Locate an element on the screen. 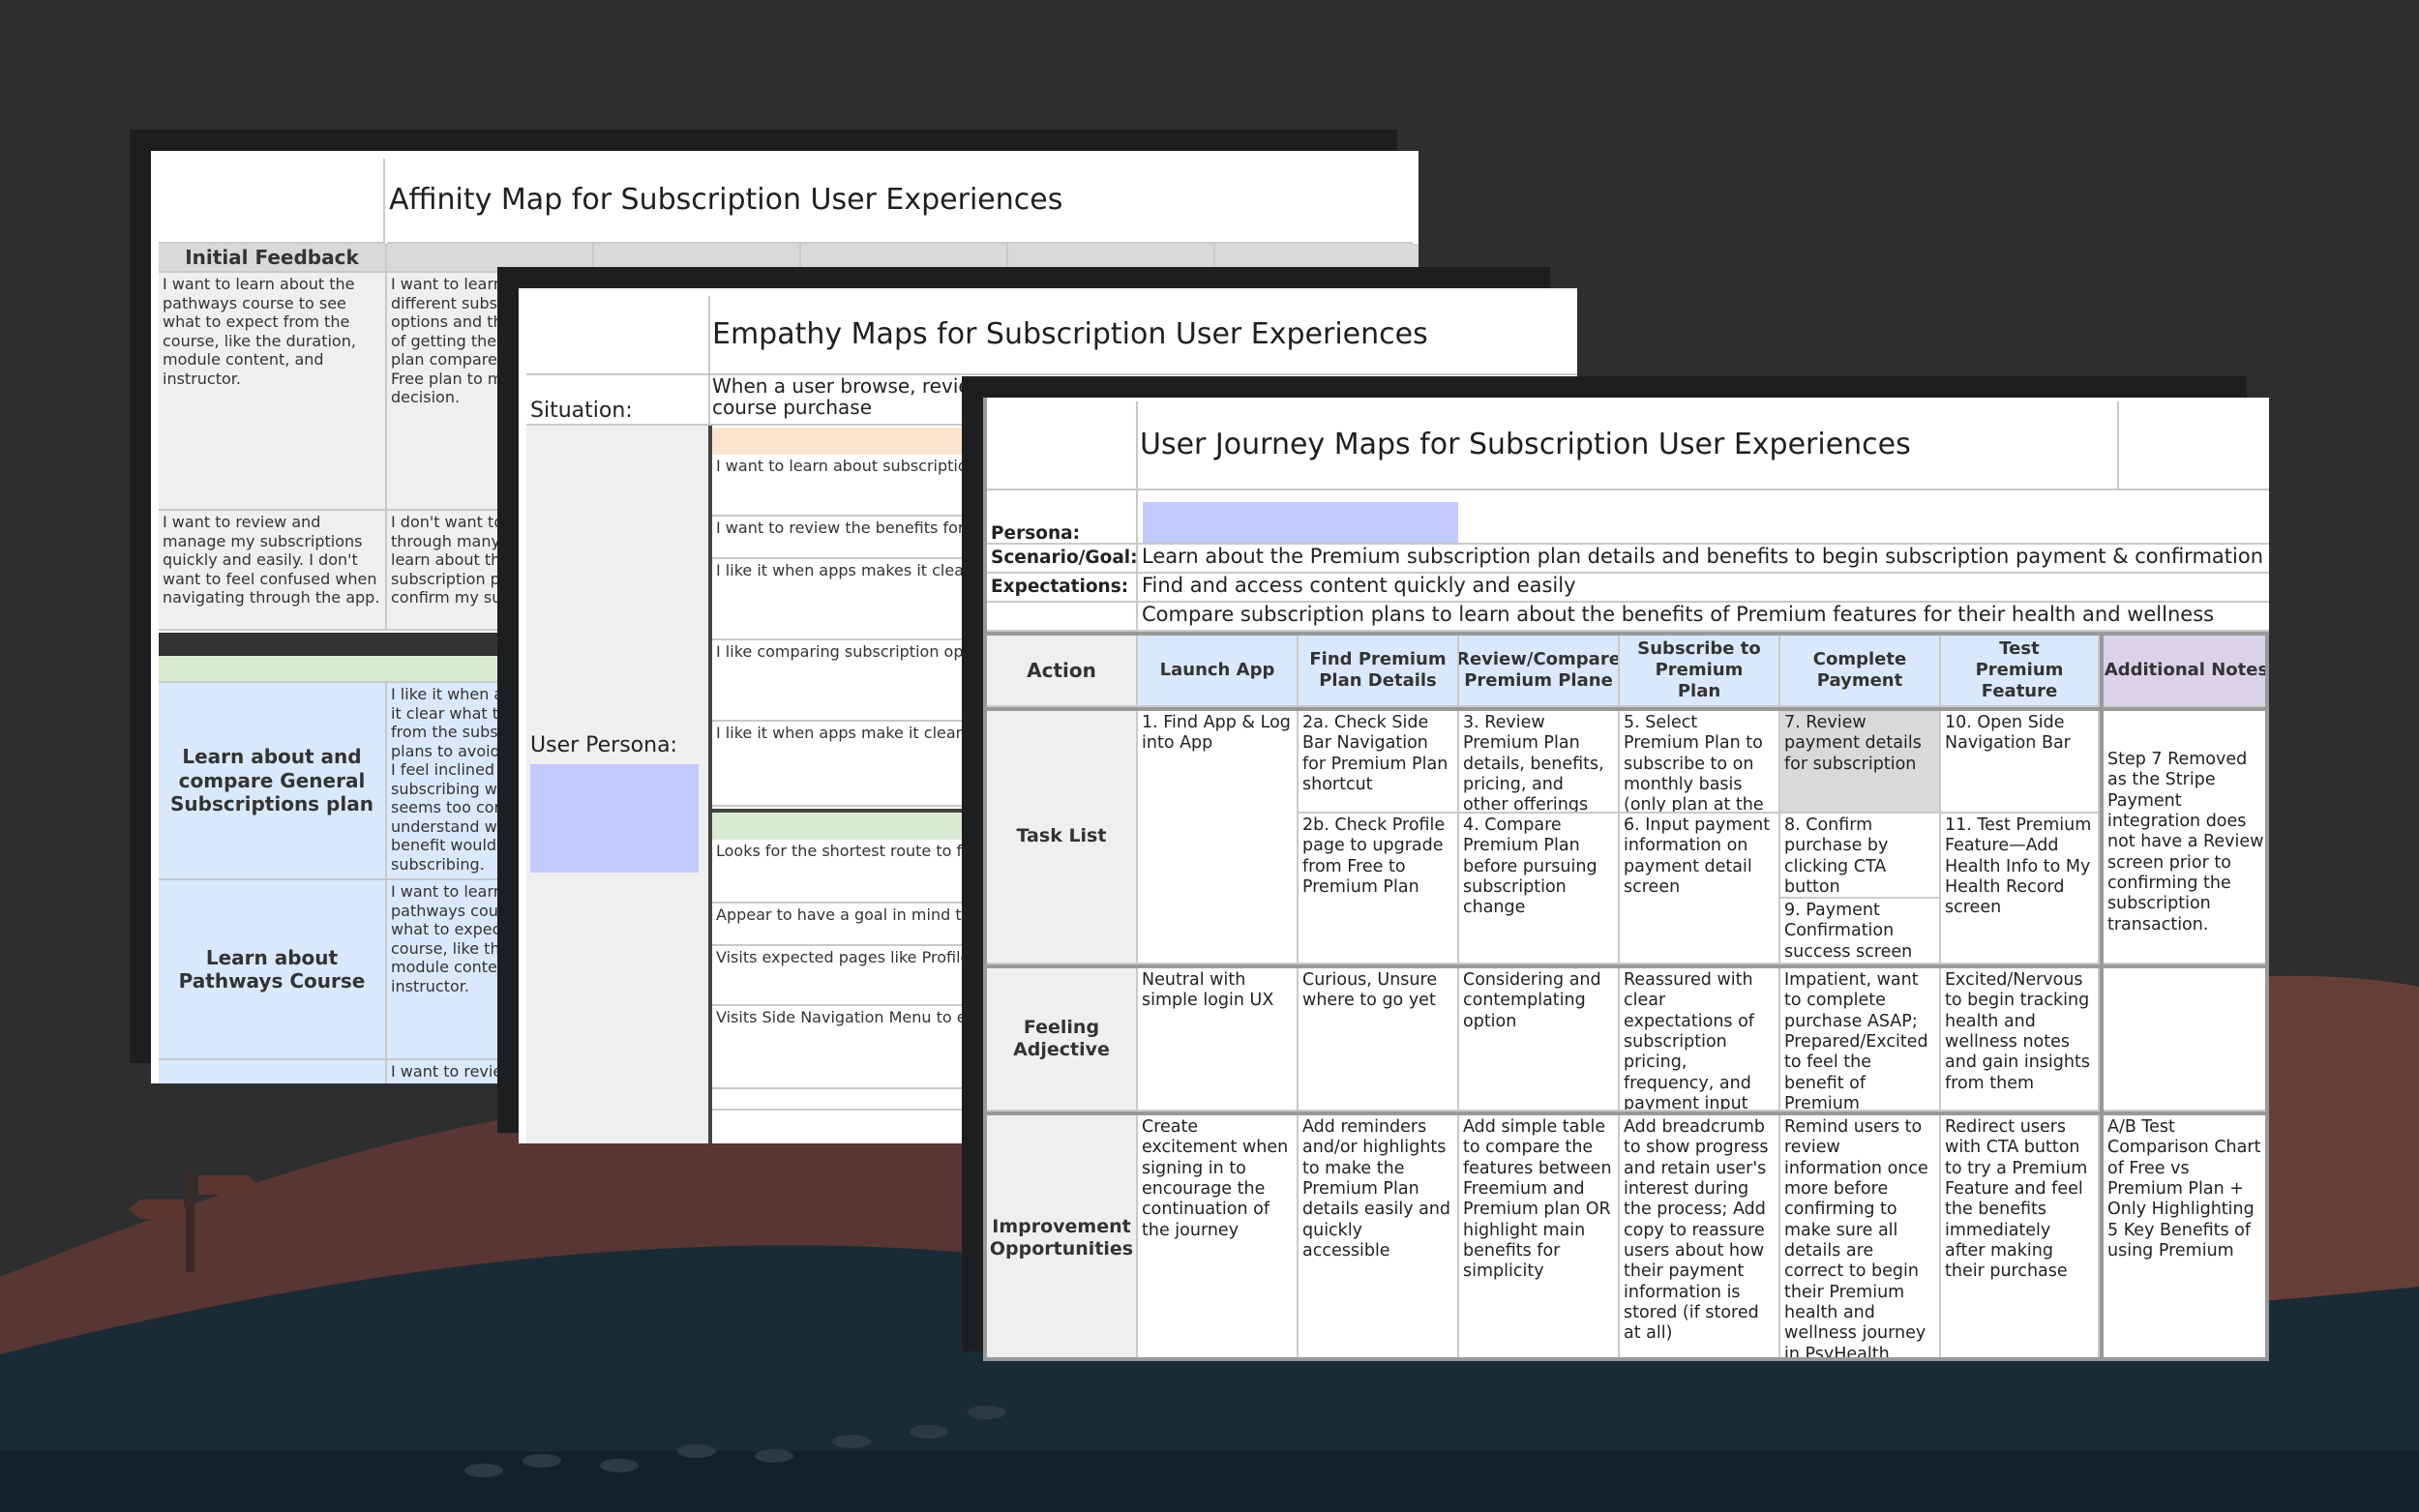 Image resolution: width=2419 pixels, height=1512 pixels. feeling-cell: Neutral with simple login UX is located at coordinates (1219, 1040).